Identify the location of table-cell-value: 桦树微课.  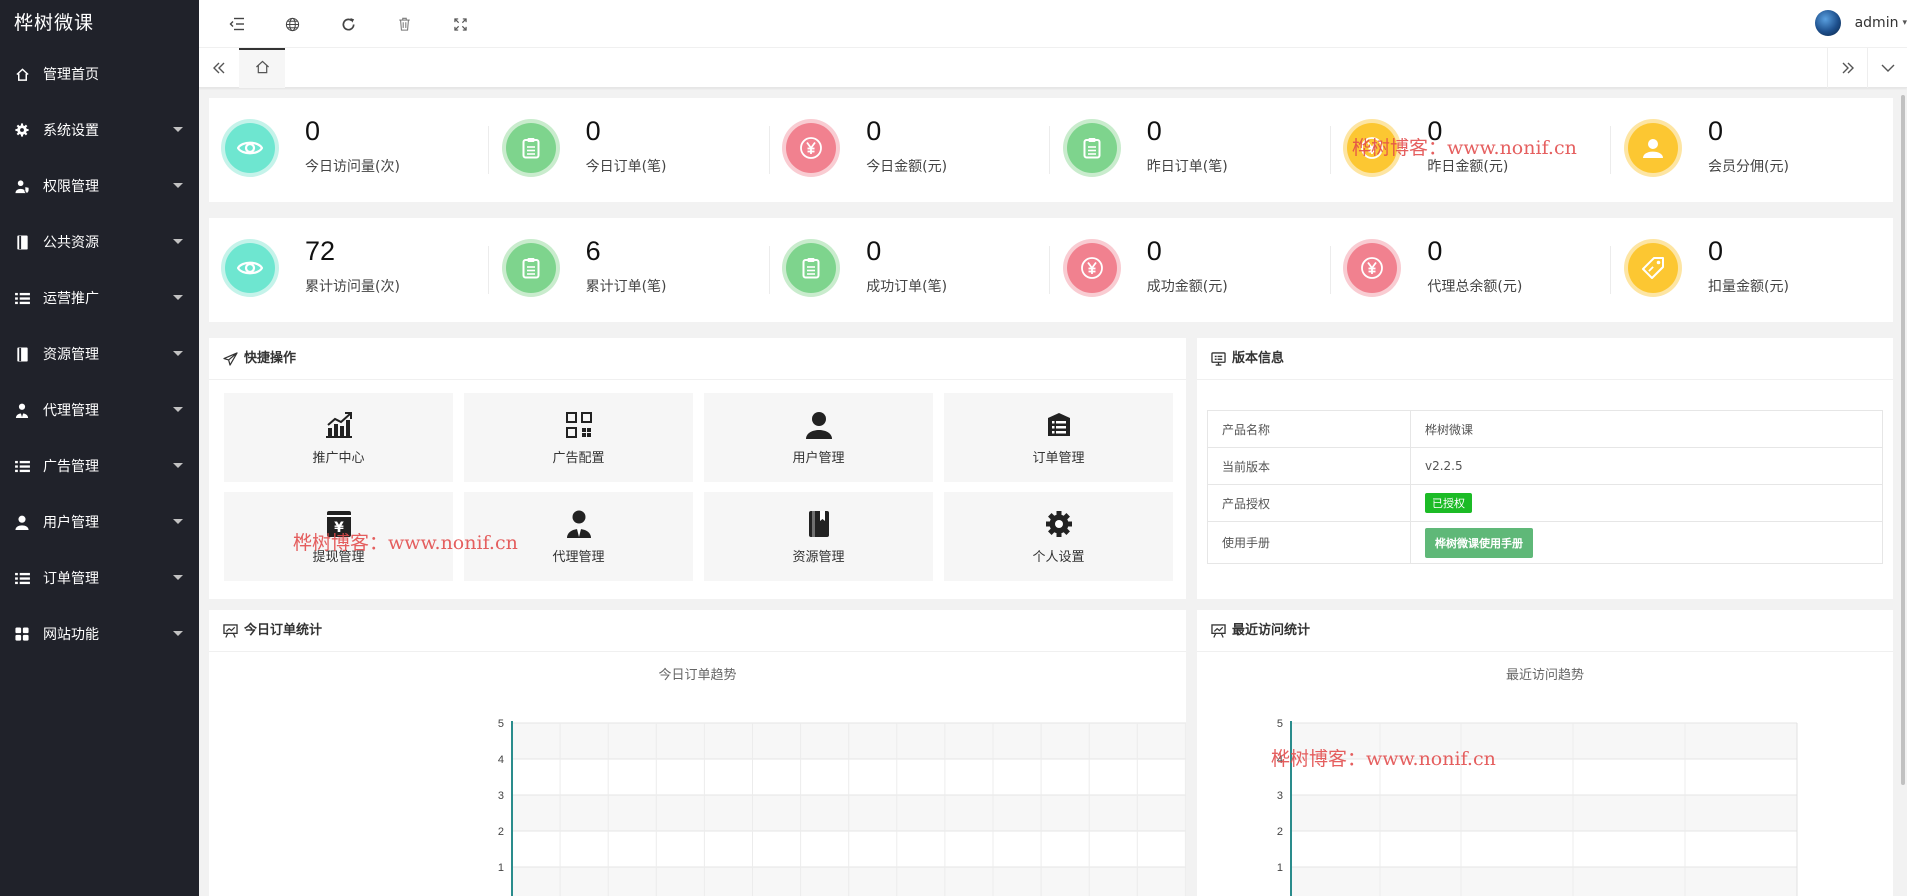
(1646, 429).